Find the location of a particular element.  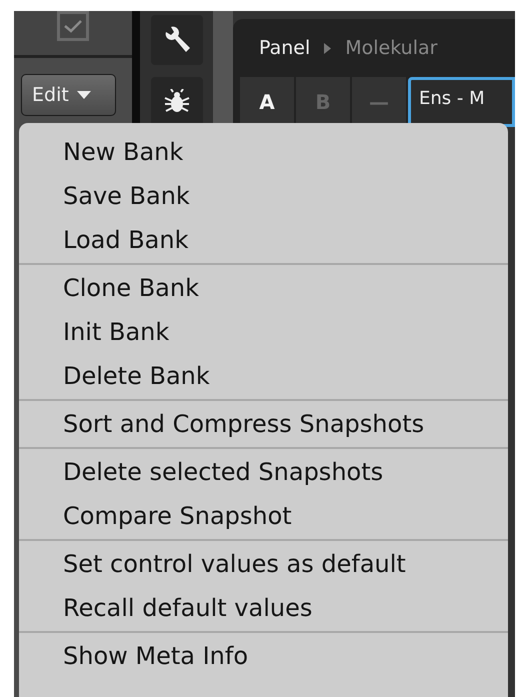

chevron-icon is located at coordinates (328, 48).